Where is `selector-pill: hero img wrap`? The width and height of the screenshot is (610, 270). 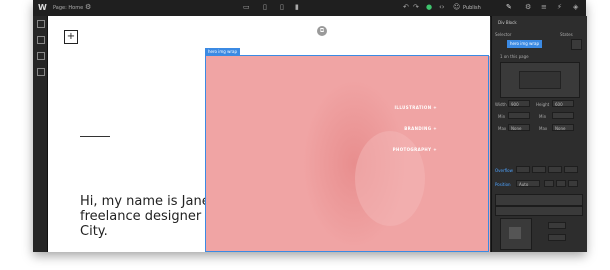 selector-pill: hero img wrap is located at coordinates (524, 44).